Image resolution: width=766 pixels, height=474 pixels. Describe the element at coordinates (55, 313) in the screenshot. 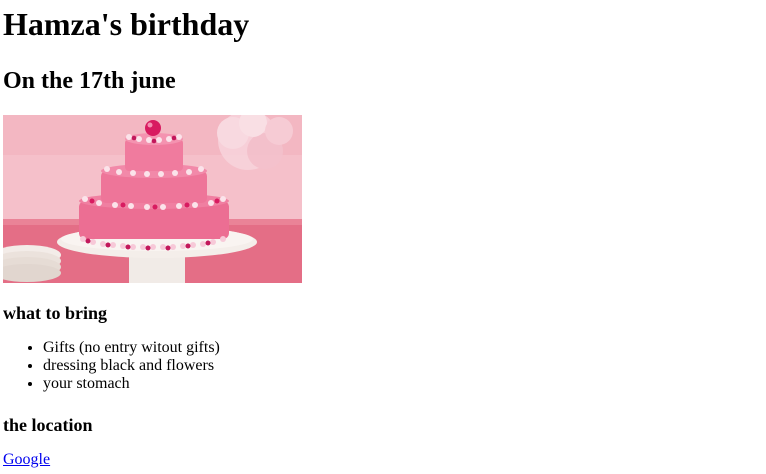

I see `what-to-bring-heading: what to bring` at that location.